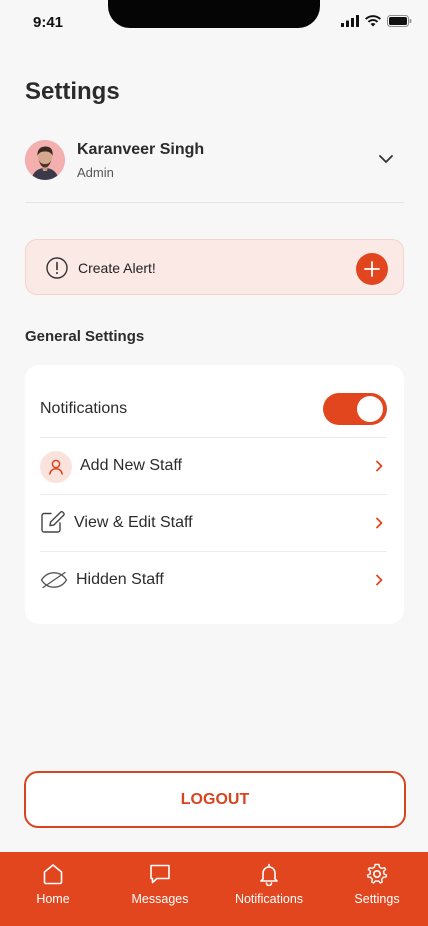 The image size is (428, 926). Describe the element at coordinates (213, 579) in the screenshot. I see `settings-row-hidden-staff: Hidden Staff` at that location.